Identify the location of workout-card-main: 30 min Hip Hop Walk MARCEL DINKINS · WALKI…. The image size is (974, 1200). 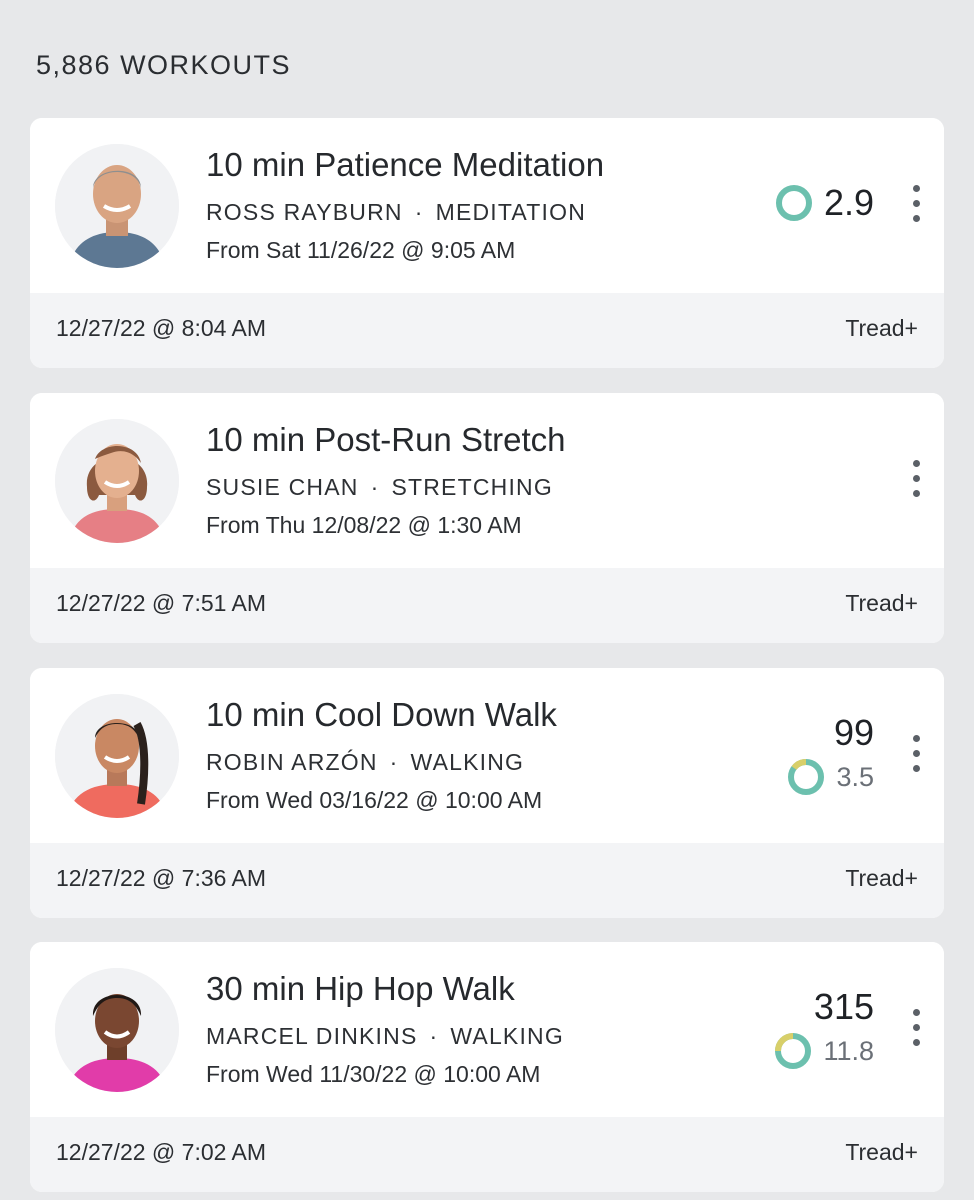
(487, 1029).